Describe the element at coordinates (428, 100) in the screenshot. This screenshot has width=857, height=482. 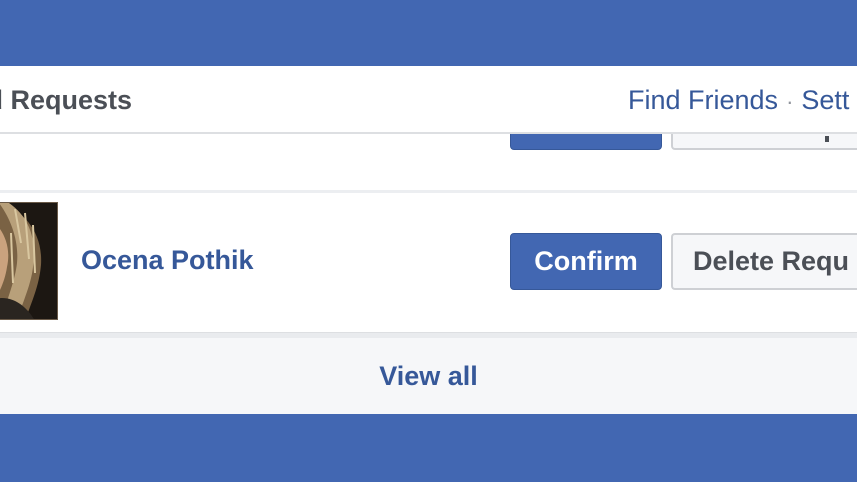
I see `panel-header: nd Requests Find Friends · Sett` at that location.